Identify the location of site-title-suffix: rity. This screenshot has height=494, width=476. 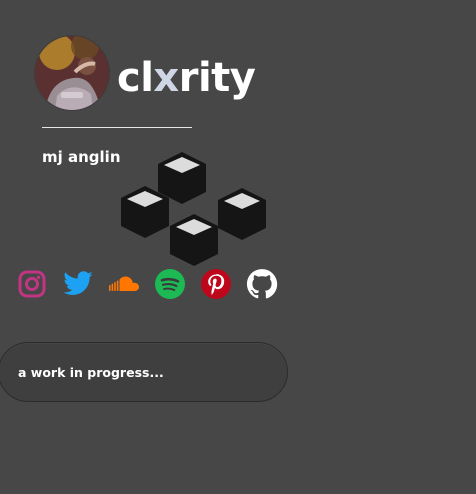
(217, 78).